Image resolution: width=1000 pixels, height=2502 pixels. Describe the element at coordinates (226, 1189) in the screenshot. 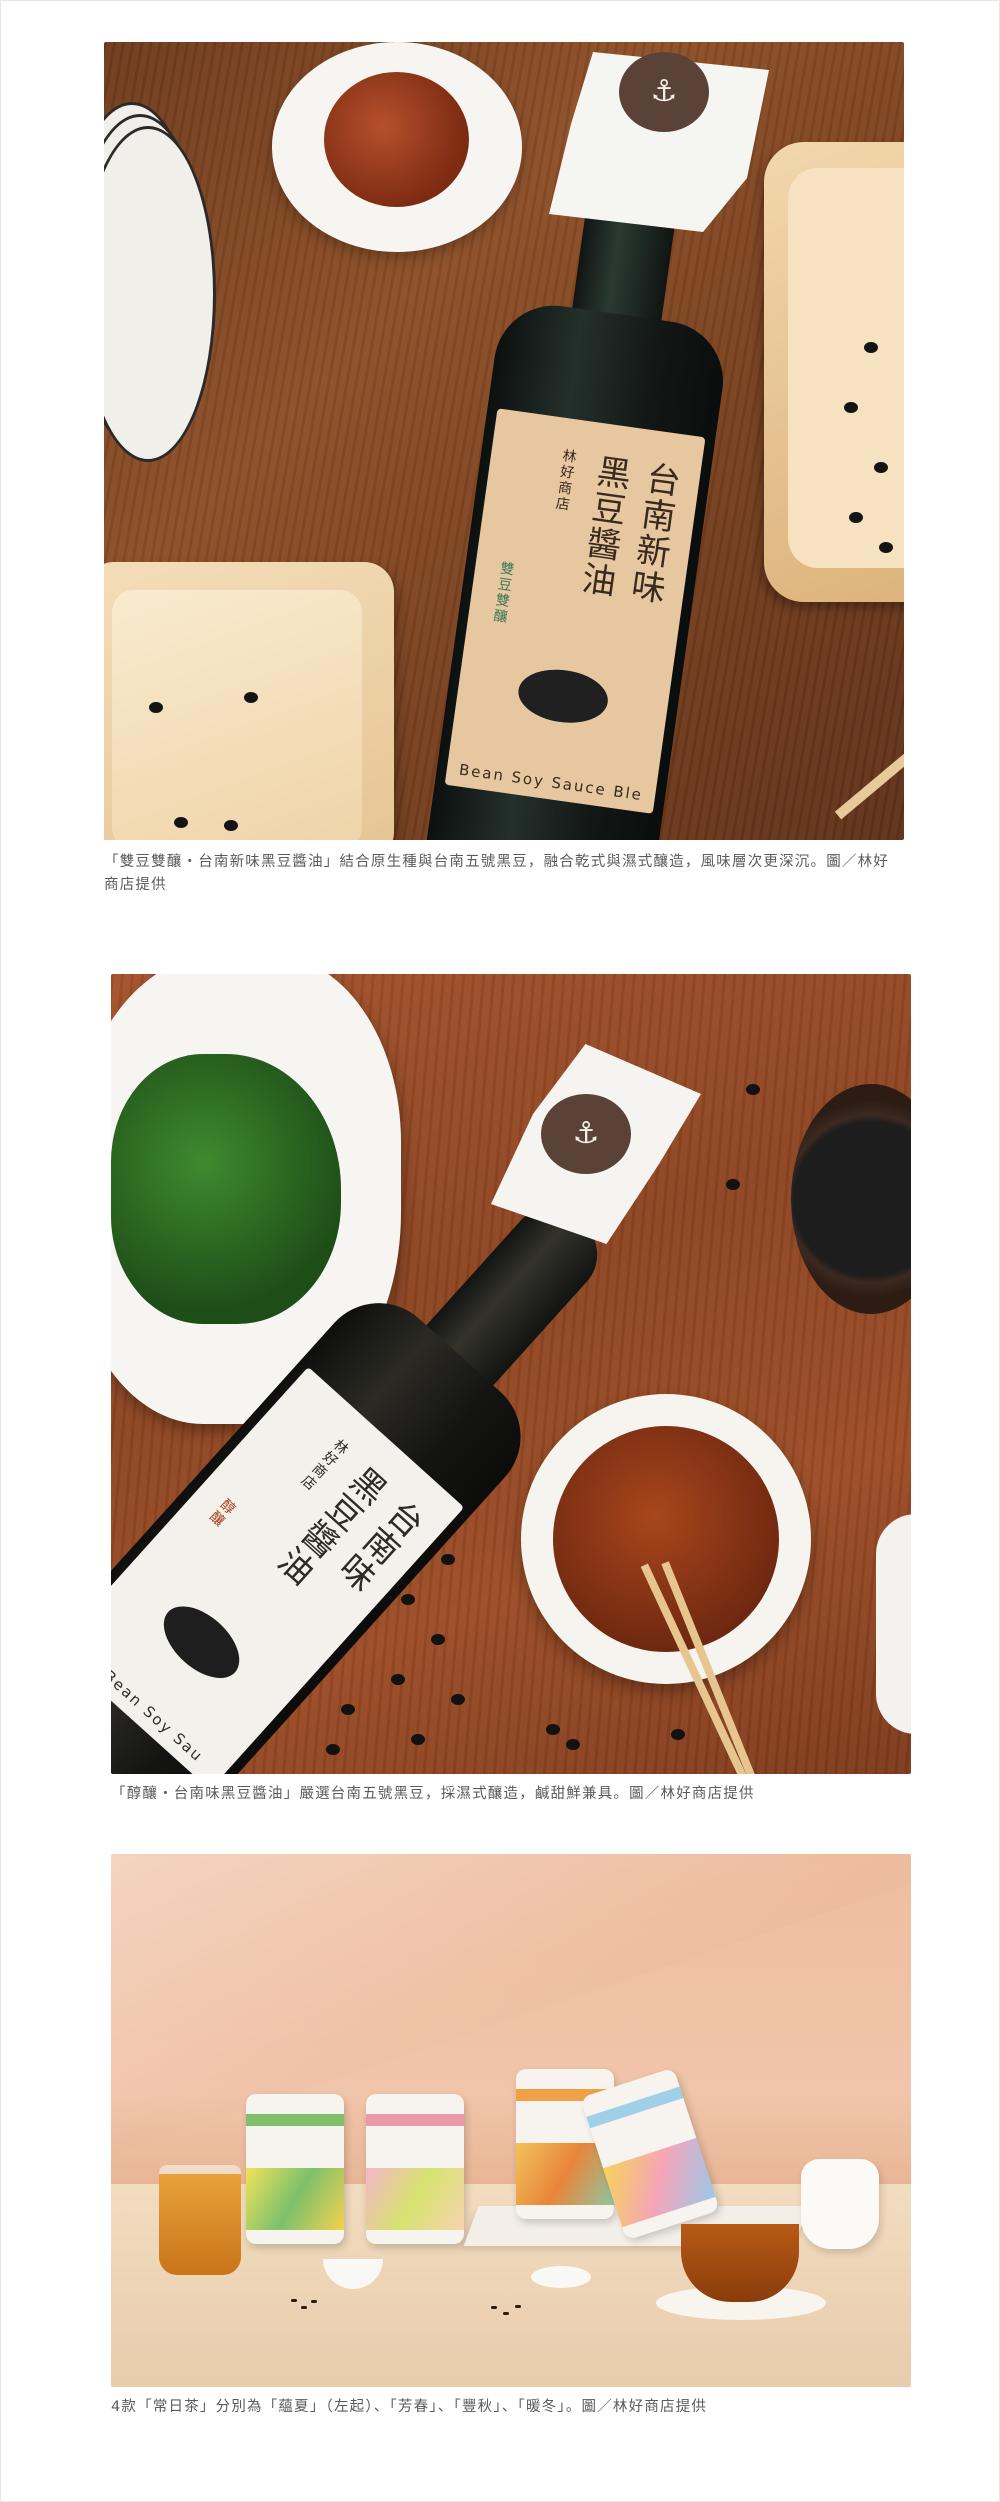

I see `stir-fried-greens` at that location.